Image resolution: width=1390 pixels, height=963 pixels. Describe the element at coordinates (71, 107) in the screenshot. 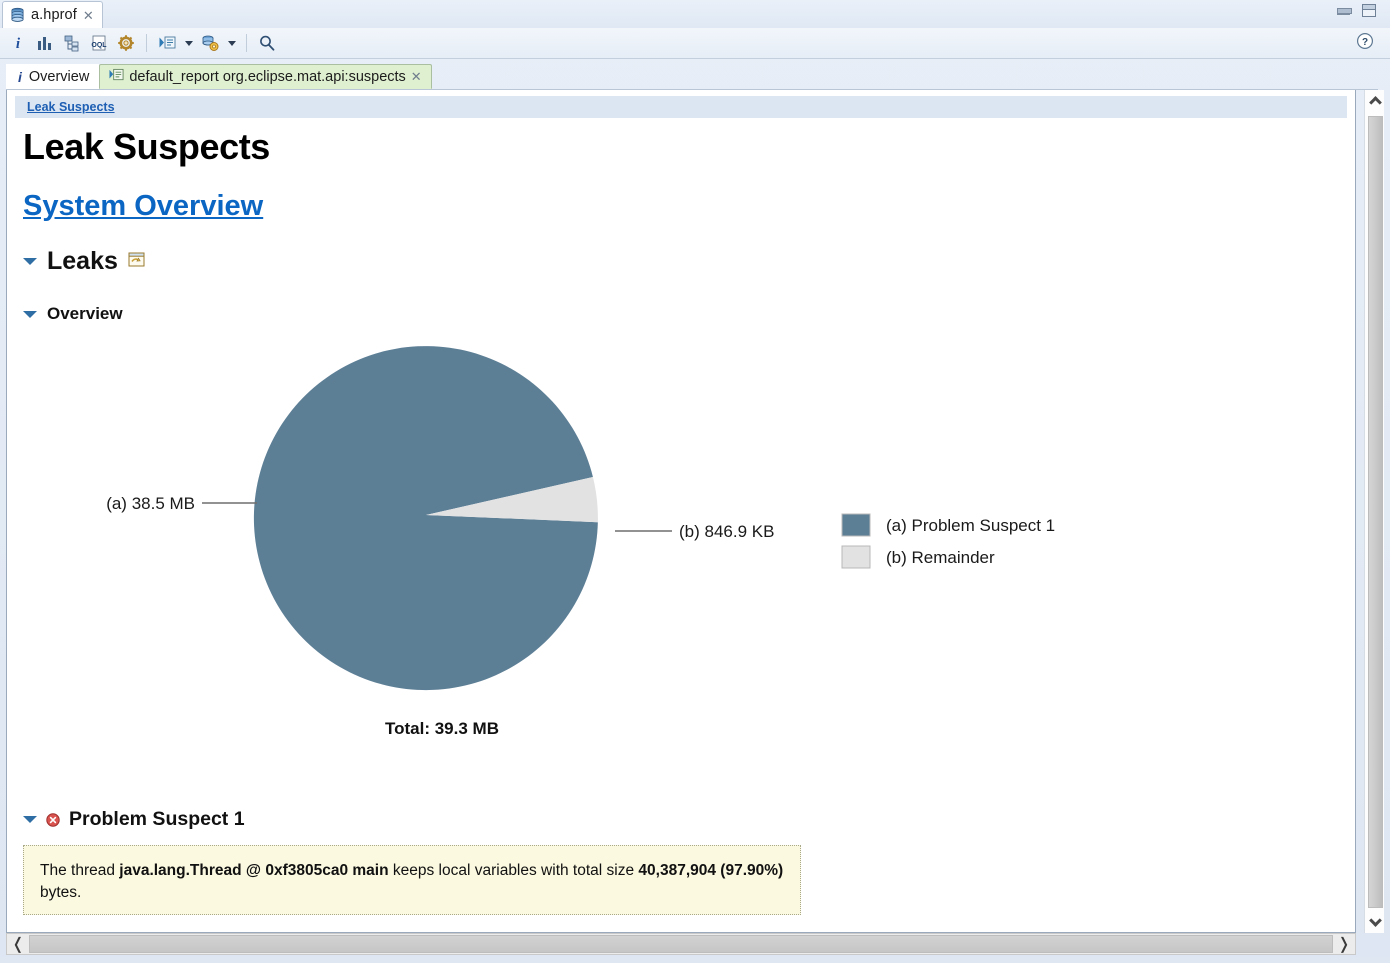

I see `breadcrumb-link-leak-suspects: Leak Suspects` at that location.